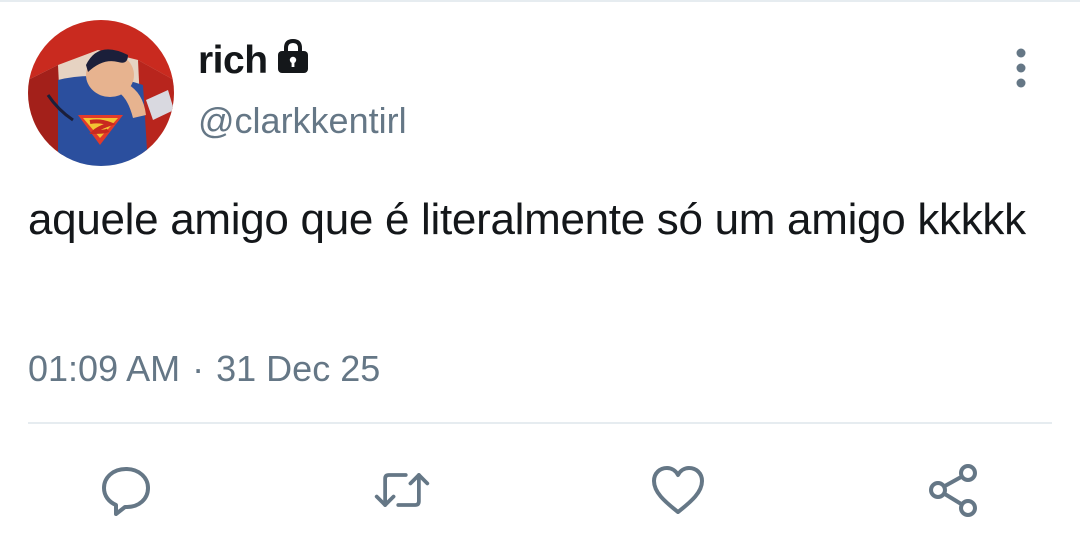 This screenshot has width=1080, height=558. I want to click on superman-avatar-icon, so click(101, 93).